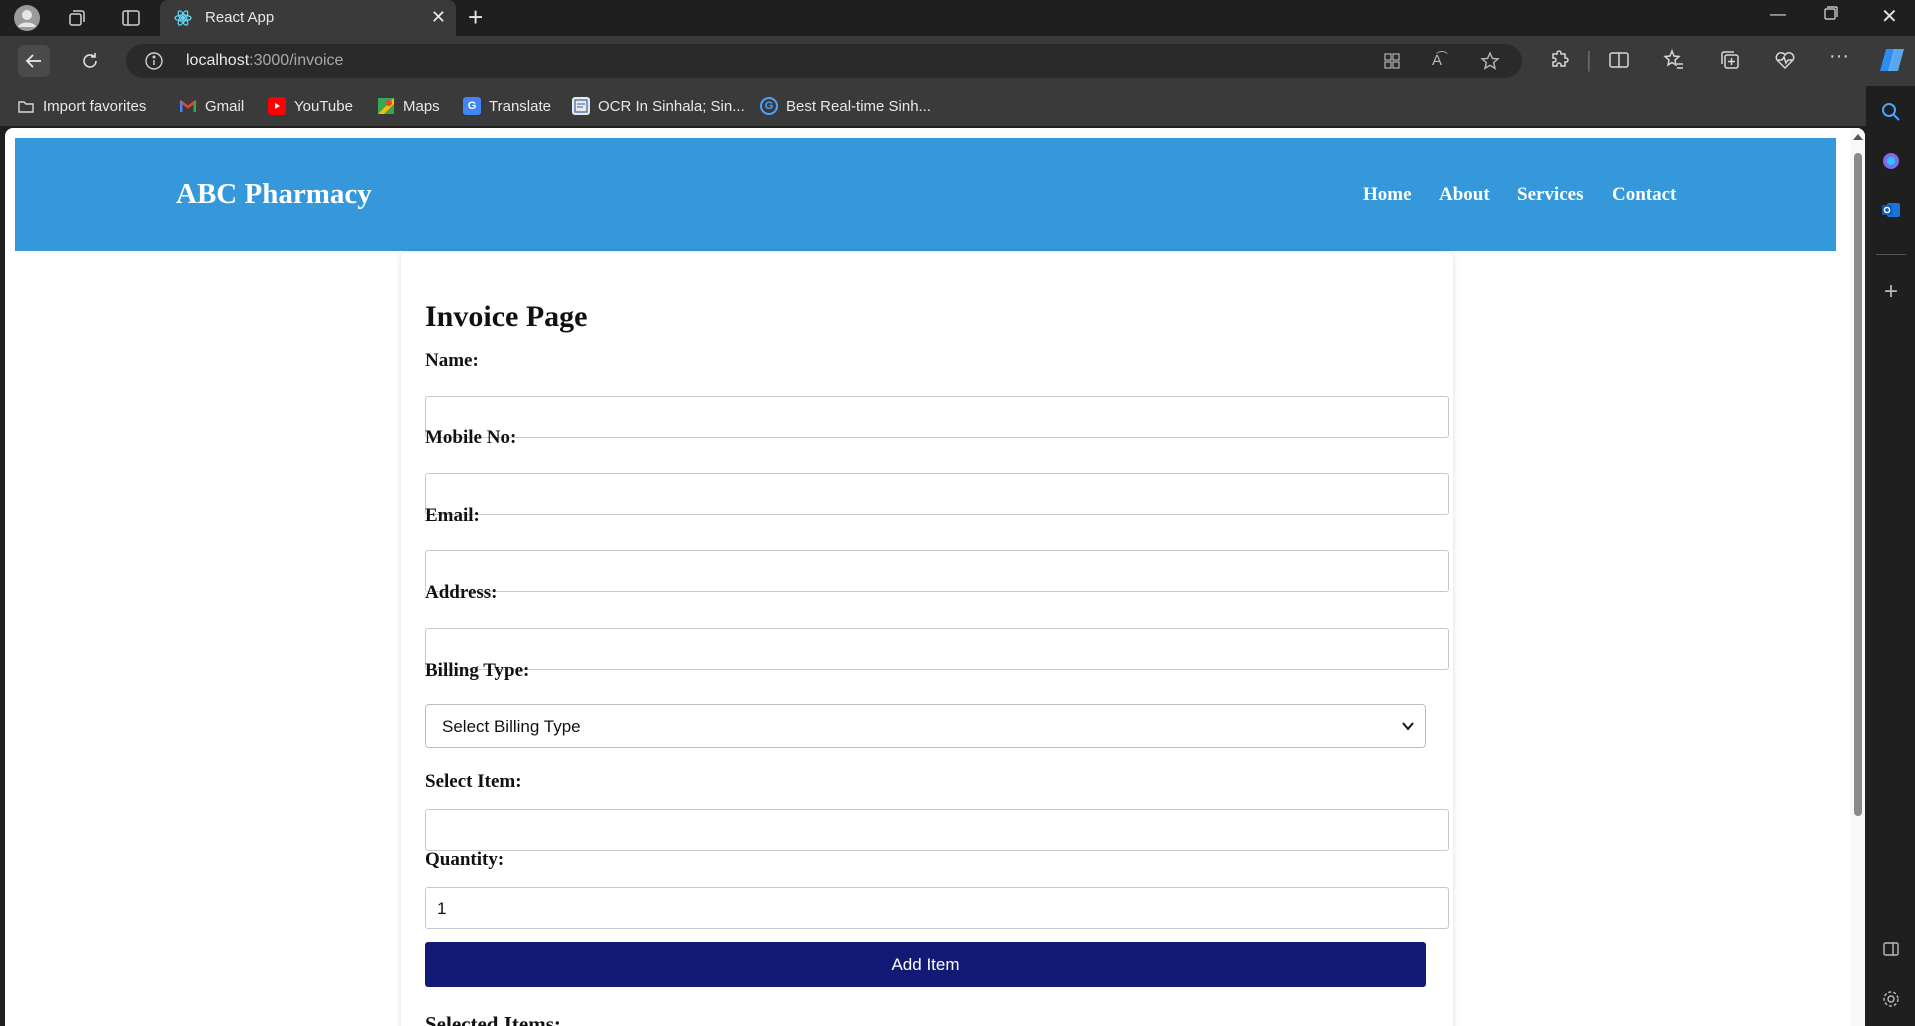  Describe the element at coordinates (465, 859) in the screenshot. I see `quantity-label: Quantity:` at that location.